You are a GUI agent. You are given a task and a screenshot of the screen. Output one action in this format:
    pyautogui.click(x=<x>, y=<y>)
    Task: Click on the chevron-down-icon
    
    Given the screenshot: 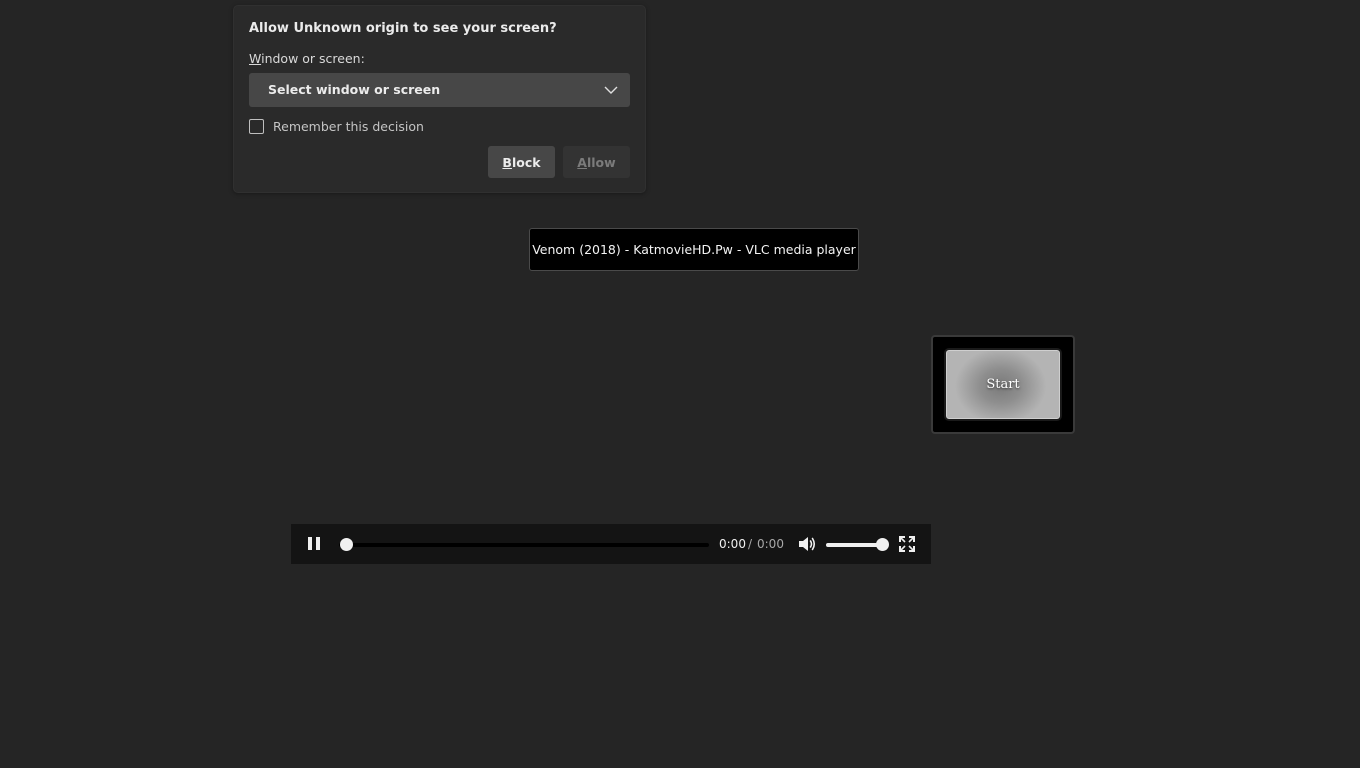 What is the action you would take?
    pyautogui.click(x=611, y=90)
    